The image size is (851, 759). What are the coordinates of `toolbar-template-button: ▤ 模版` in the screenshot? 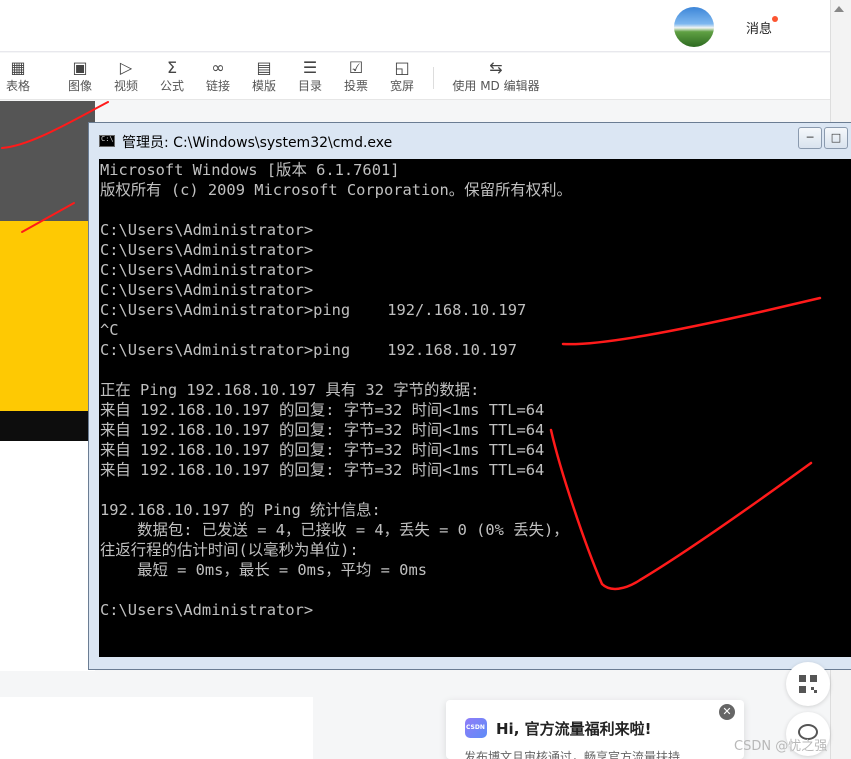 It's located at (264, 76).